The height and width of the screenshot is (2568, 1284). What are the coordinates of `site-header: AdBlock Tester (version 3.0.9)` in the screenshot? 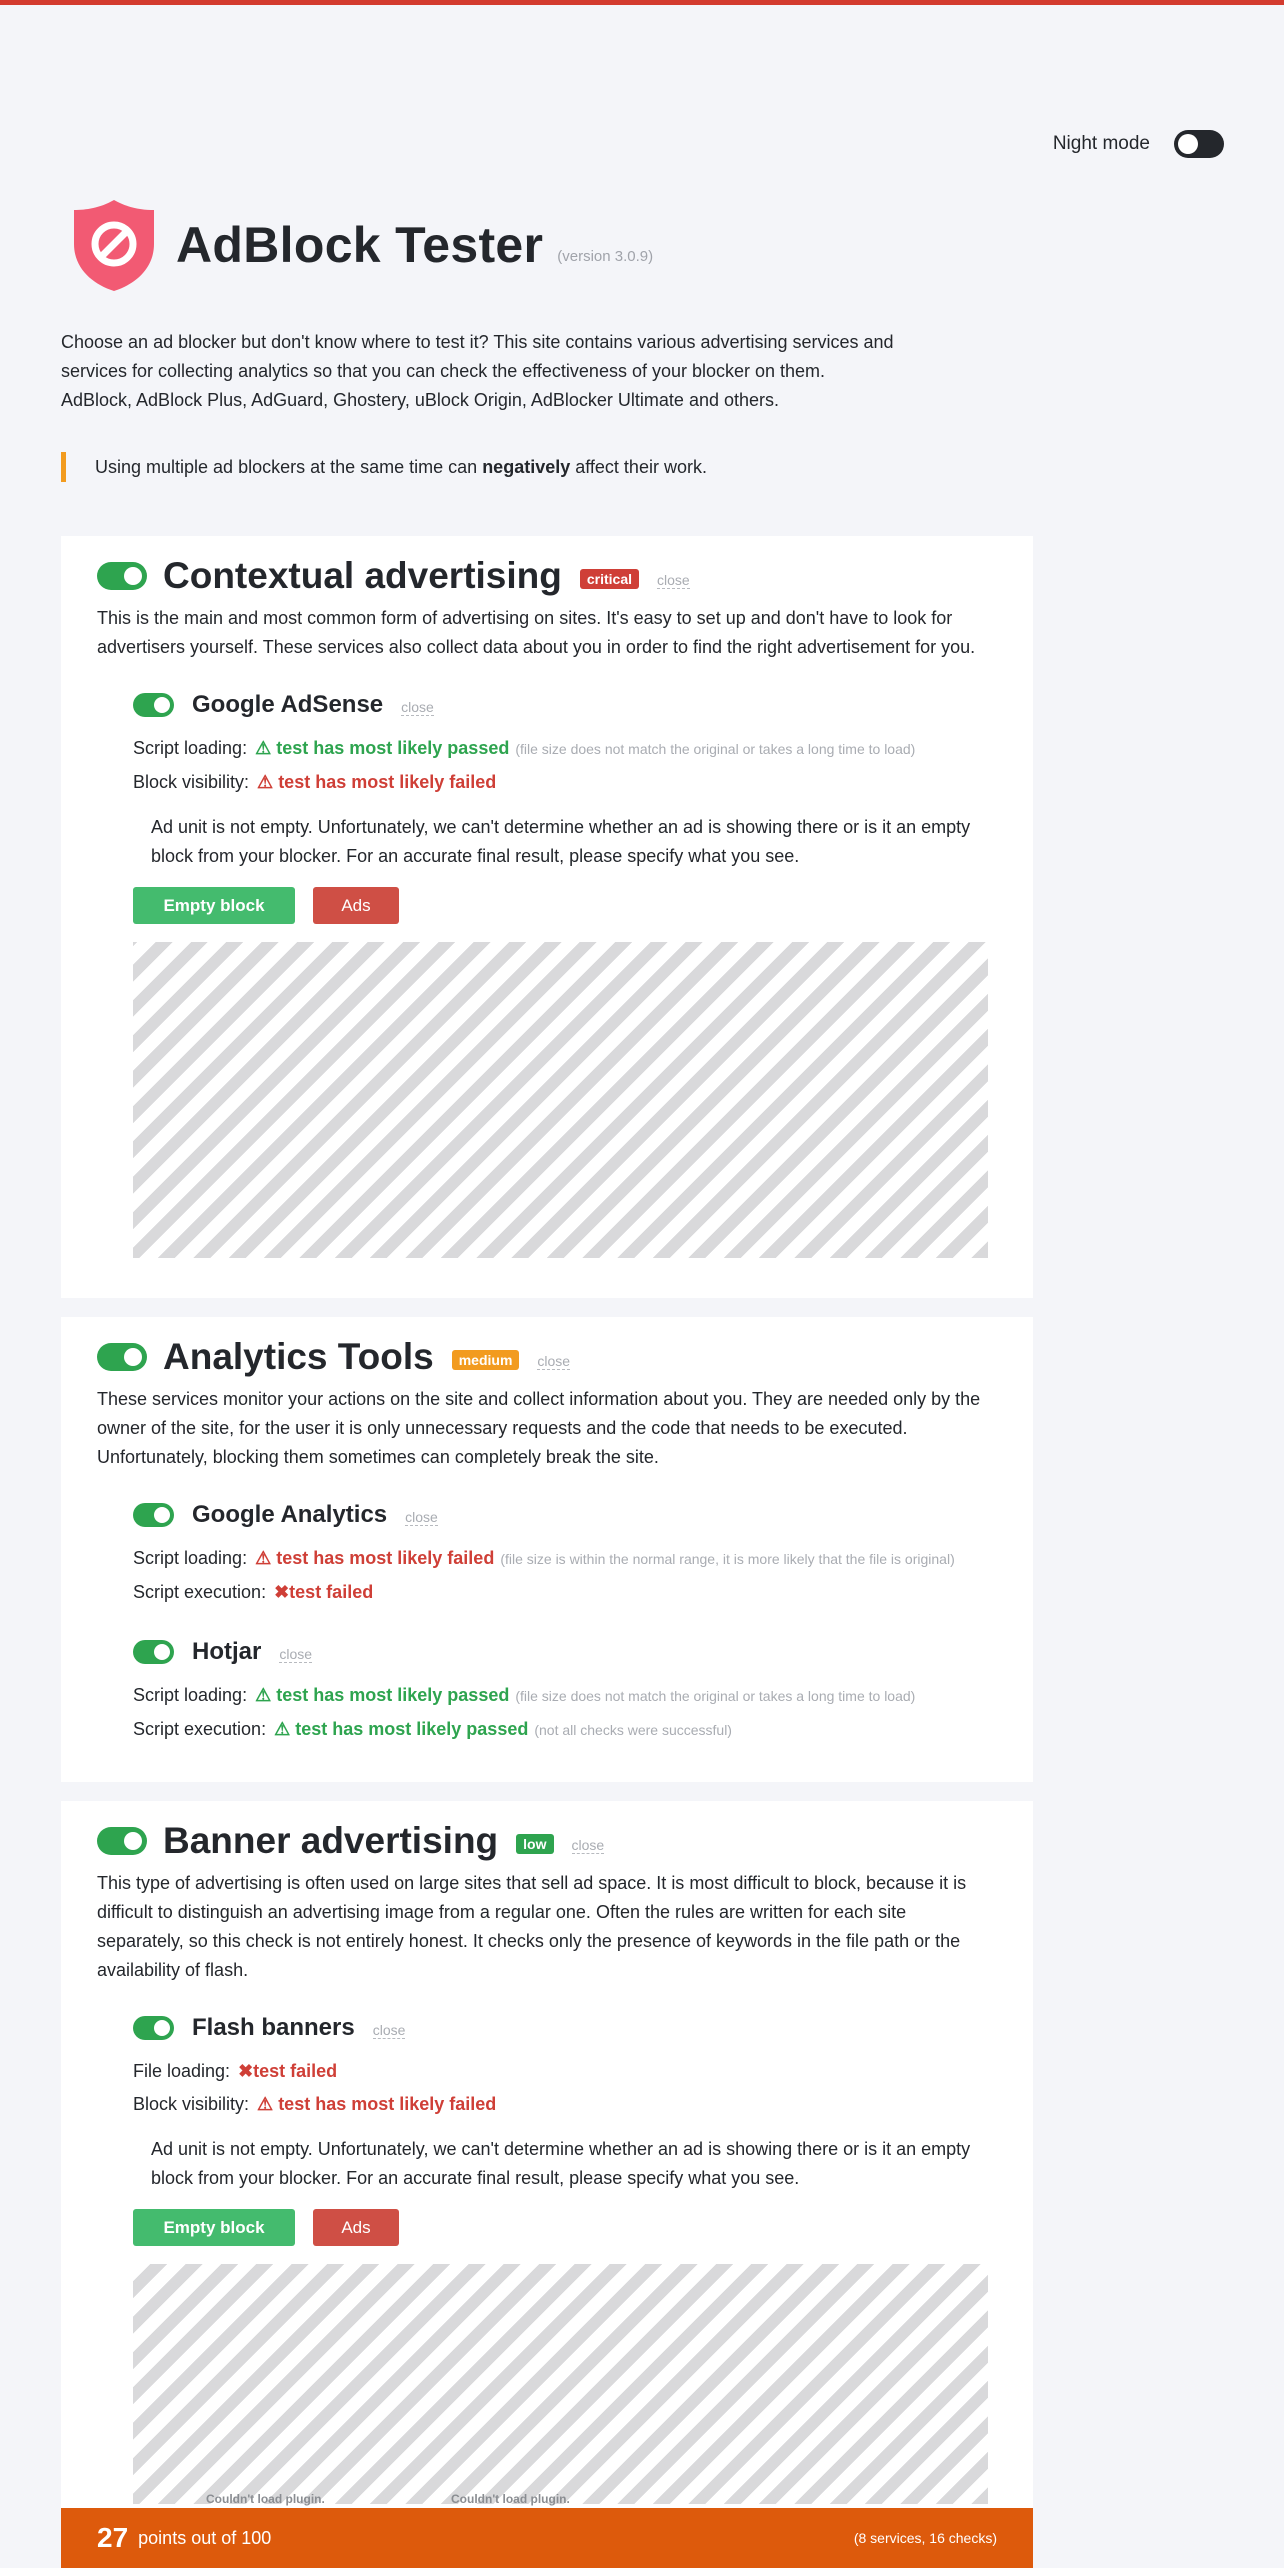 It's located at (362, 245).